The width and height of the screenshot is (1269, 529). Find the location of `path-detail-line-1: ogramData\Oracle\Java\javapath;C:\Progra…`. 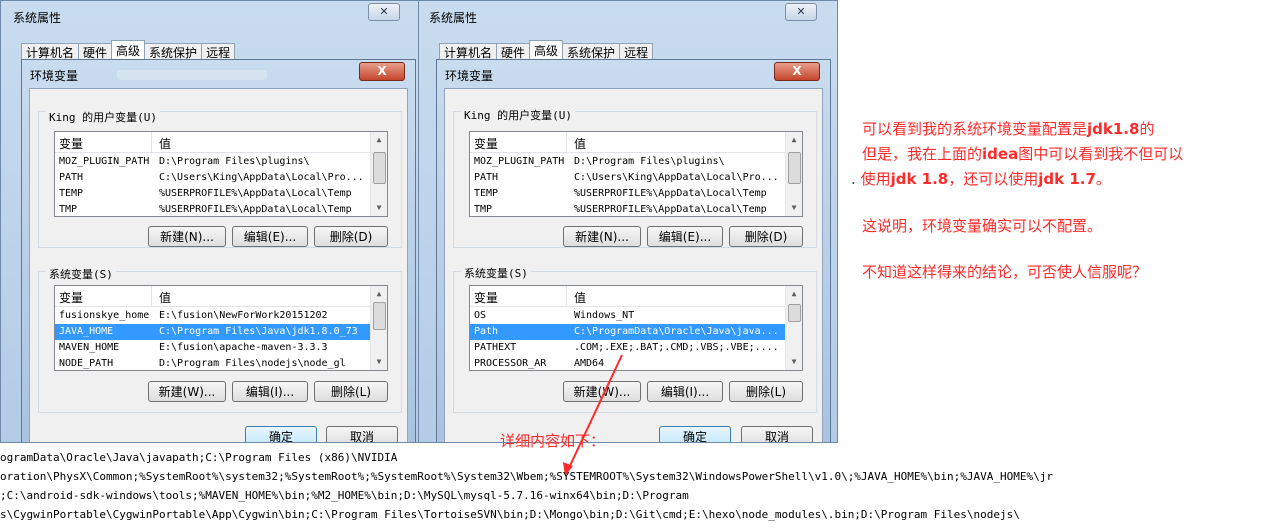

path-detail-line-1: ogramData\Oracle\Java\javapath;C:\Progra… is located at coordinates (199, 457).